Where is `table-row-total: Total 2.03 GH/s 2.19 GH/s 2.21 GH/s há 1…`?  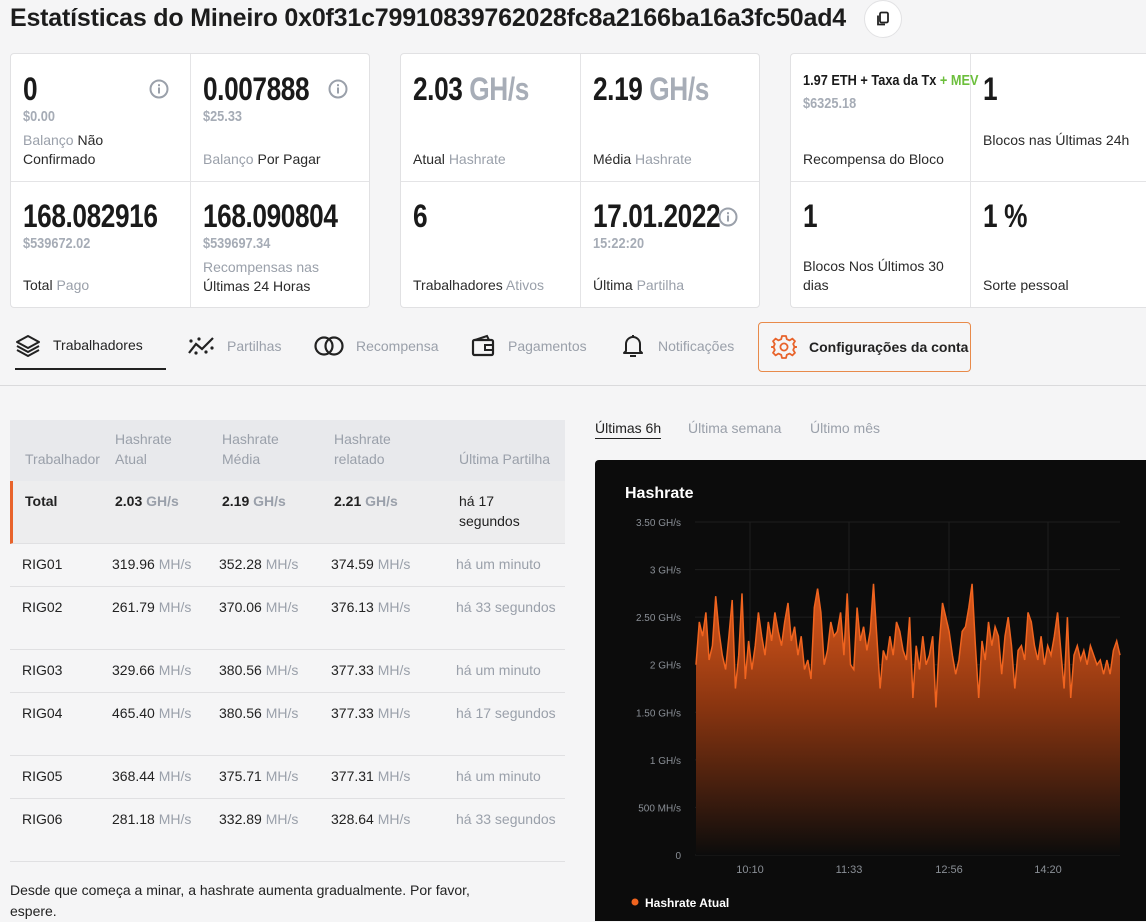 table-row-total: Total 2.03 GH/s 2.19 GH/s 2.21 GH/s há 1… is located at coordinates (287, 512).